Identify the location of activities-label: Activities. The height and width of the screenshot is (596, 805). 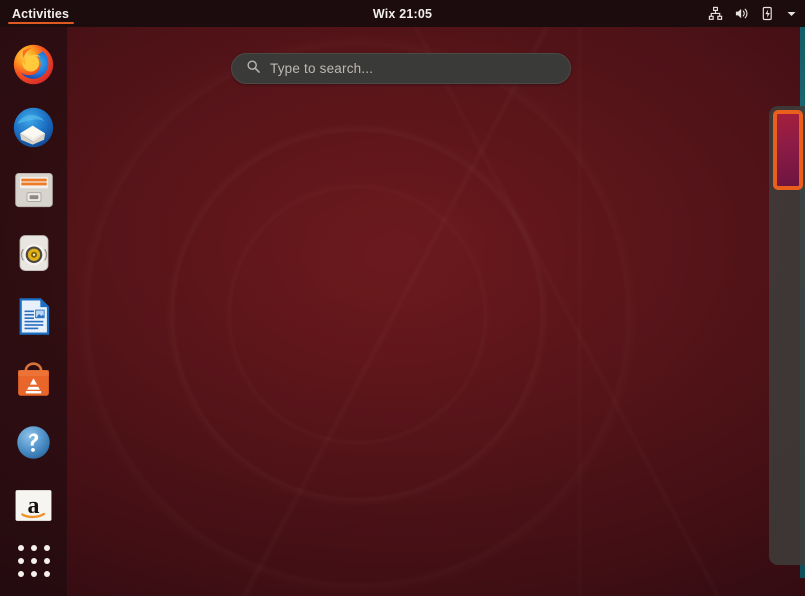
(41, 13).